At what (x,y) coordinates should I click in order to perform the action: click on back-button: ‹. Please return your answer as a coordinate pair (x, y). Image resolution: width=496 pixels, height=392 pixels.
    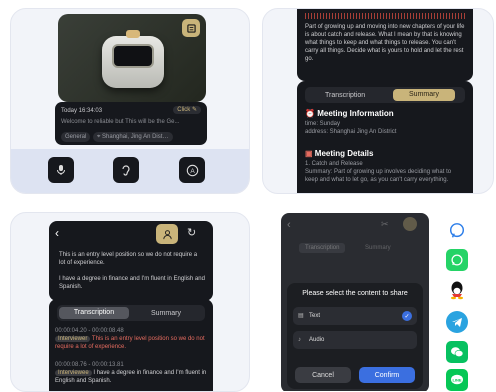
    Looking at the image, I should click on (57, 233).